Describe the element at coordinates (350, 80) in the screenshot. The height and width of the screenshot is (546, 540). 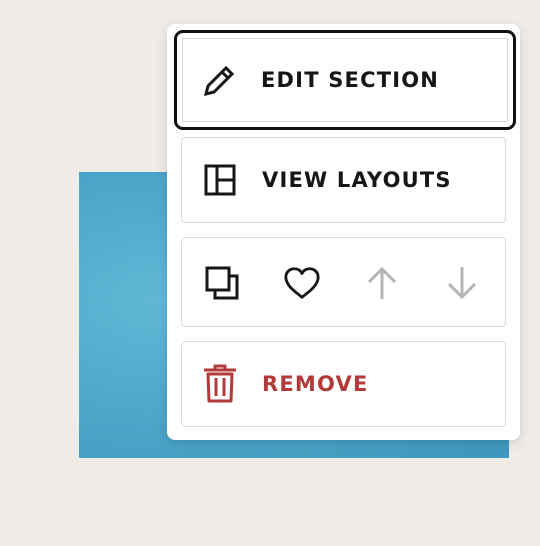
I see `edit-section-label: EDIT SECTION` at that location.